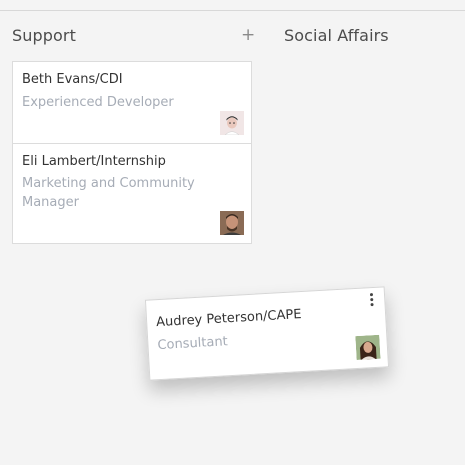 This screenshot has height=465, width=465. I want to click on card-job-title-line1: Marketing and Community, so click(108, 183).